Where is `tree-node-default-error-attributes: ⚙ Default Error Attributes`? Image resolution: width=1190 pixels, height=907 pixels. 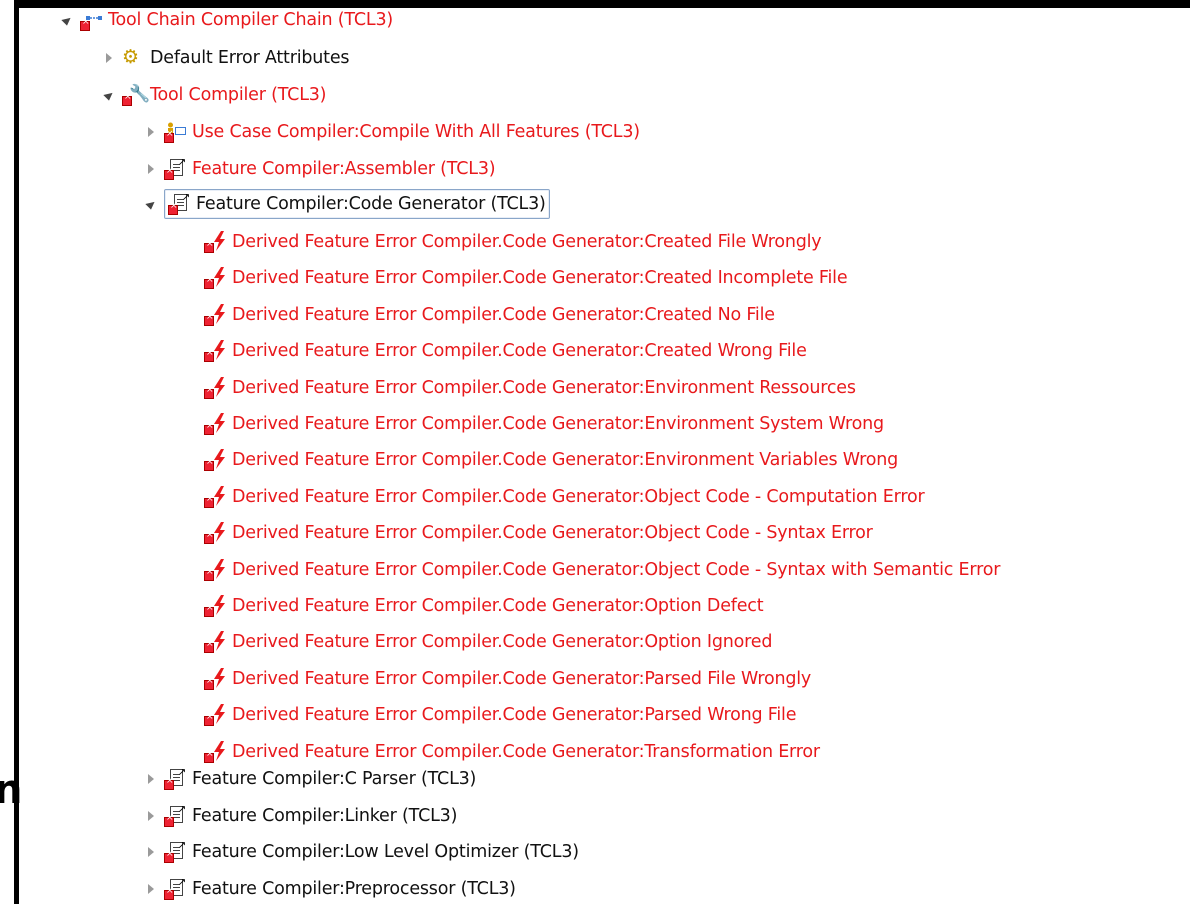 tree-node-default-error-attributes: ⚙ Default Error Attributes is located at coordinates (226, 58).